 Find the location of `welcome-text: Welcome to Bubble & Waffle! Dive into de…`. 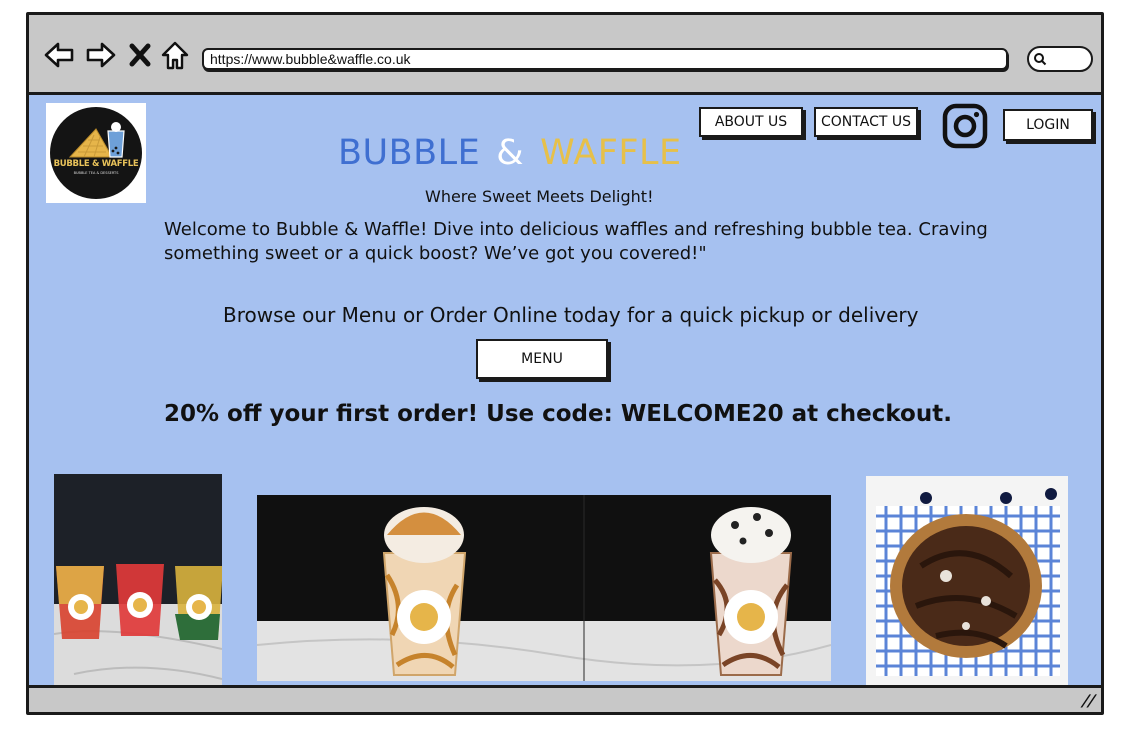

welcome-text: Welcome to Bubble & Waffle! Dive into de… is located at coordinates (576, 241).